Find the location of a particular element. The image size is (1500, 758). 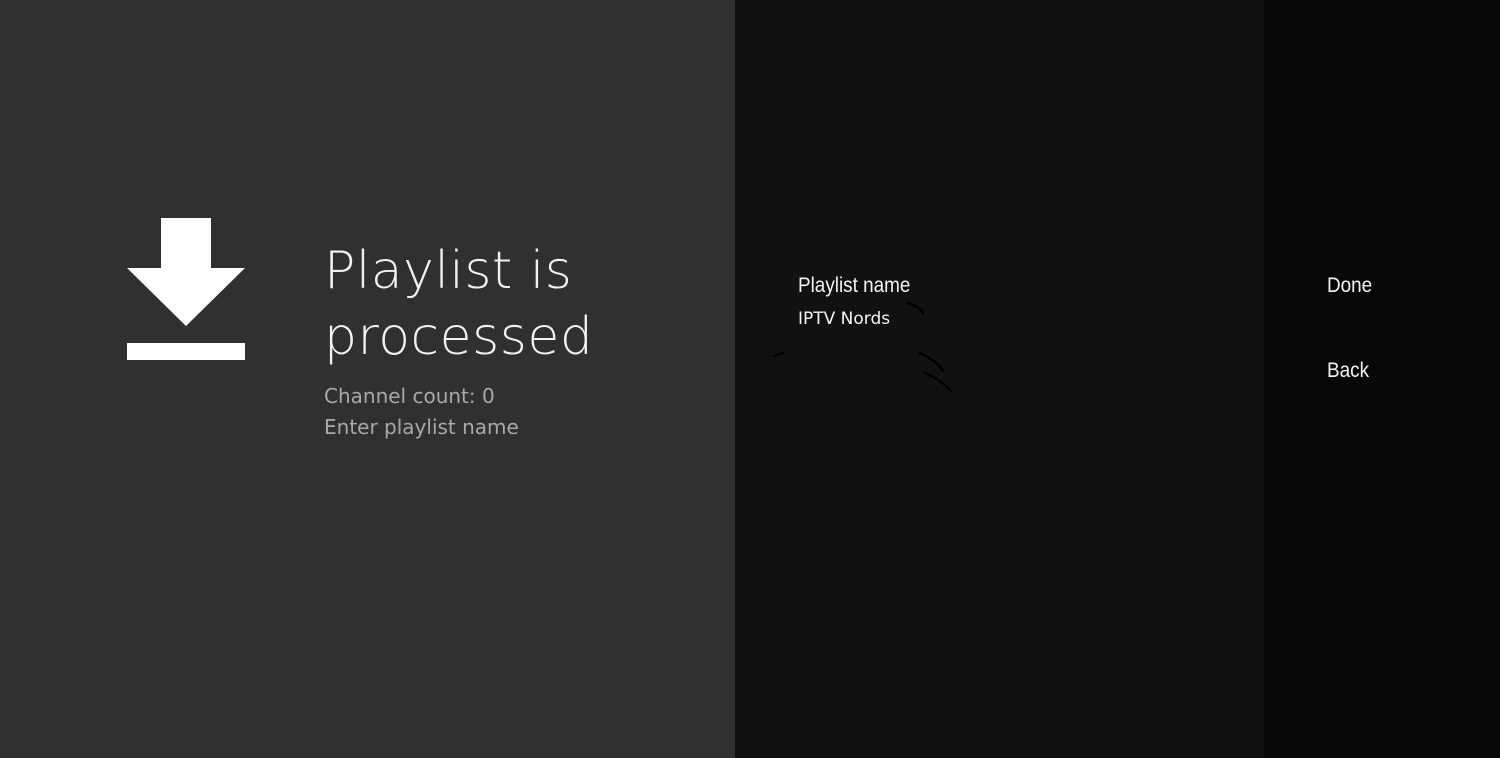

download-icon is located at coordinates (186, 289).